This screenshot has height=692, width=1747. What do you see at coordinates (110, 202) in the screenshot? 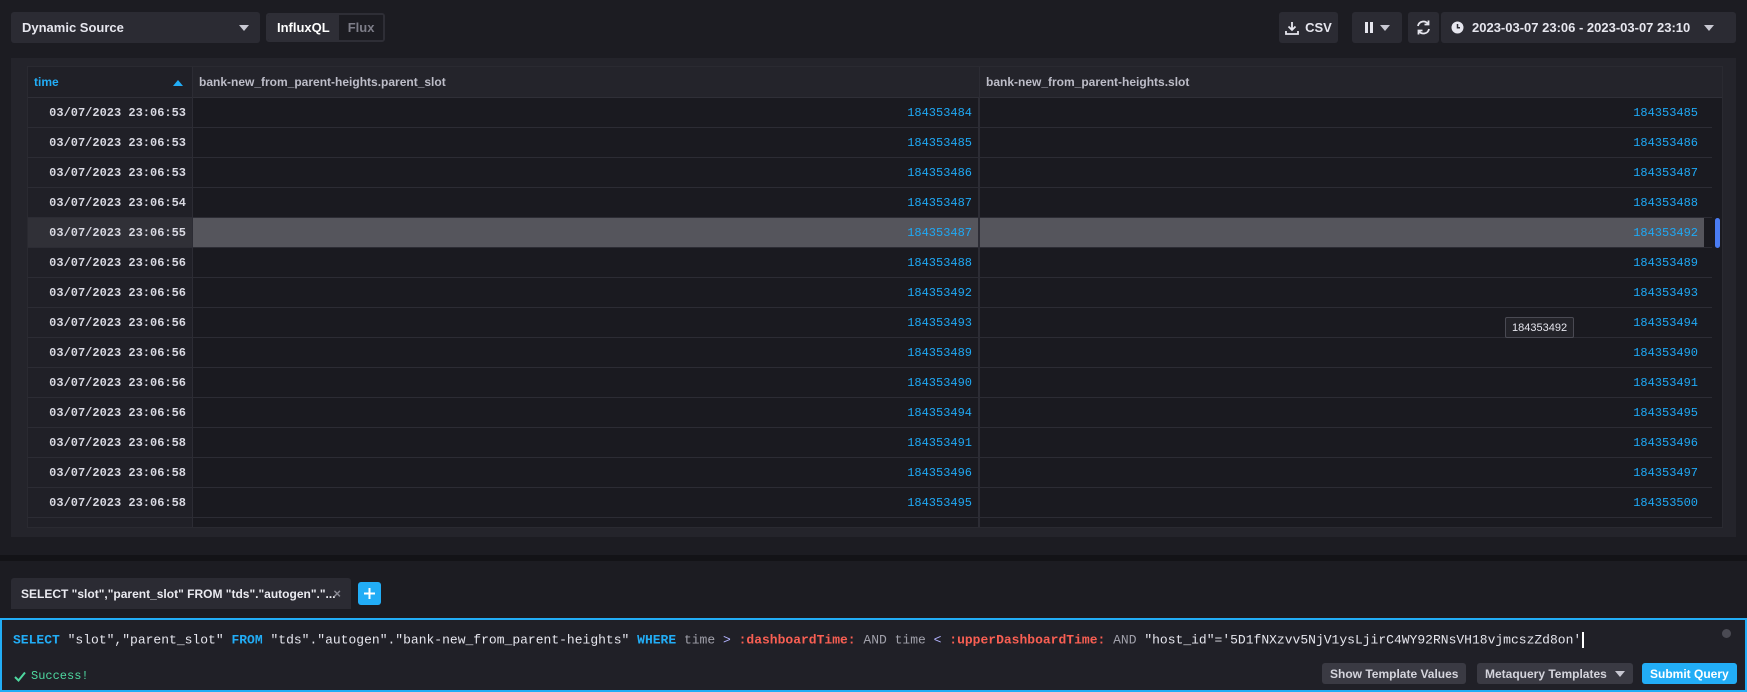
I see `time-cell: 03/07/2023 23:06:54` at bounding box center [110, 202].